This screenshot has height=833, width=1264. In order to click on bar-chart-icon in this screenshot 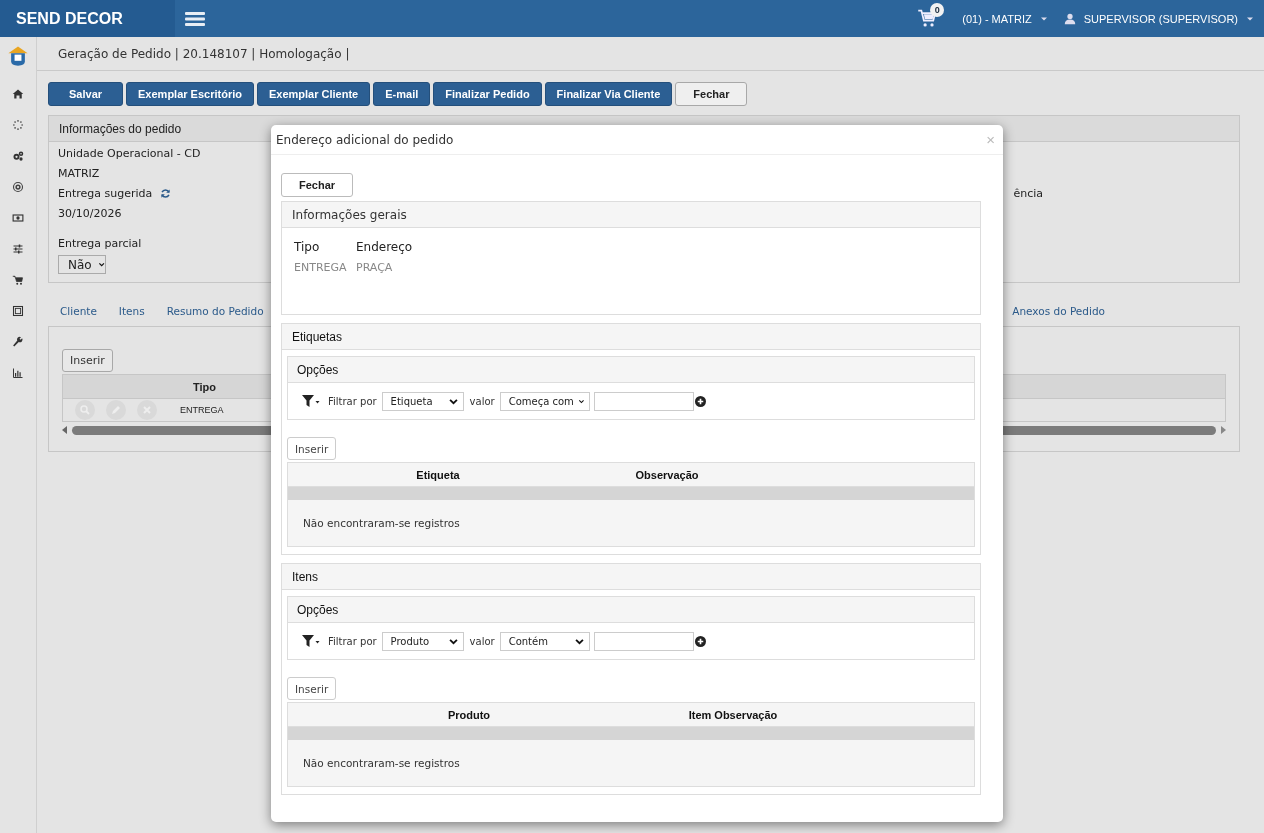, I will do `click(18, 373)`.